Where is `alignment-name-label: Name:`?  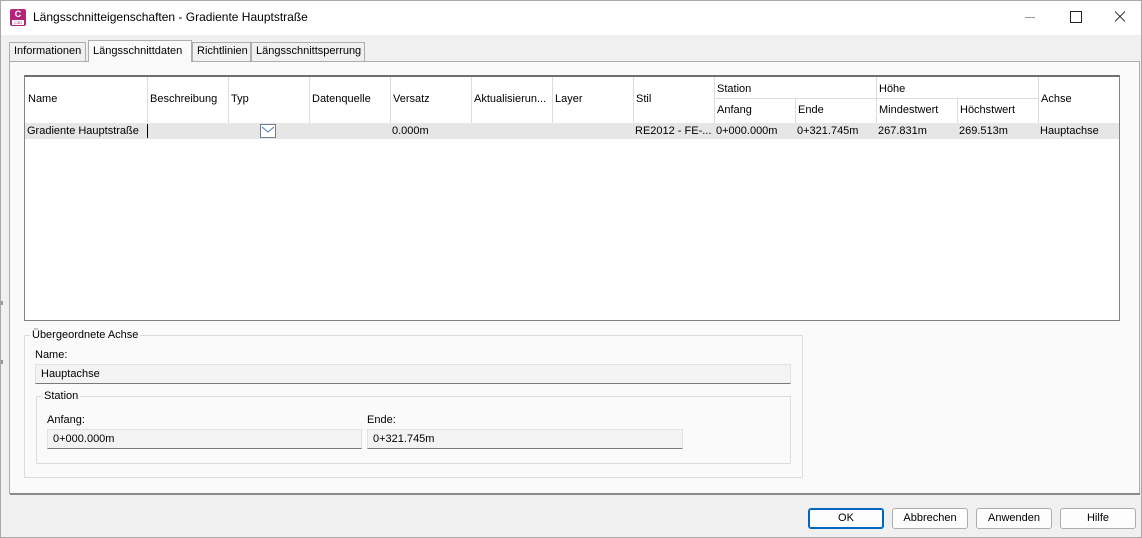 alignment-name-label: Name: is located at coordinates (51, 355).